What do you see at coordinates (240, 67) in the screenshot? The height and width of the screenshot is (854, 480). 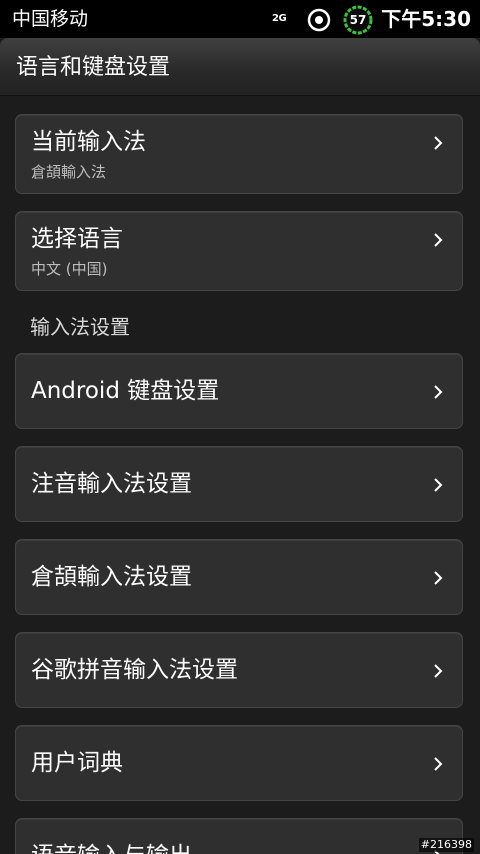 I see `title-bar: 语言和键盘设置` at bounding box center [240, 67].